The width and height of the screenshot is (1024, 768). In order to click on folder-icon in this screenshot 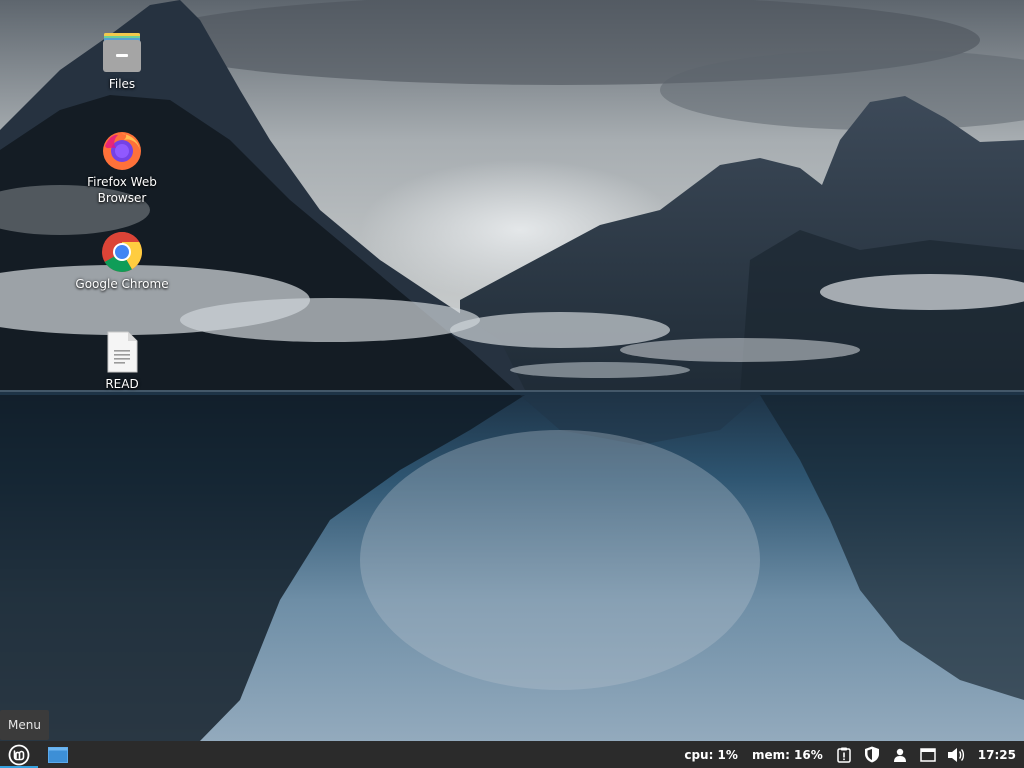, I will do `click(122, 52)`.